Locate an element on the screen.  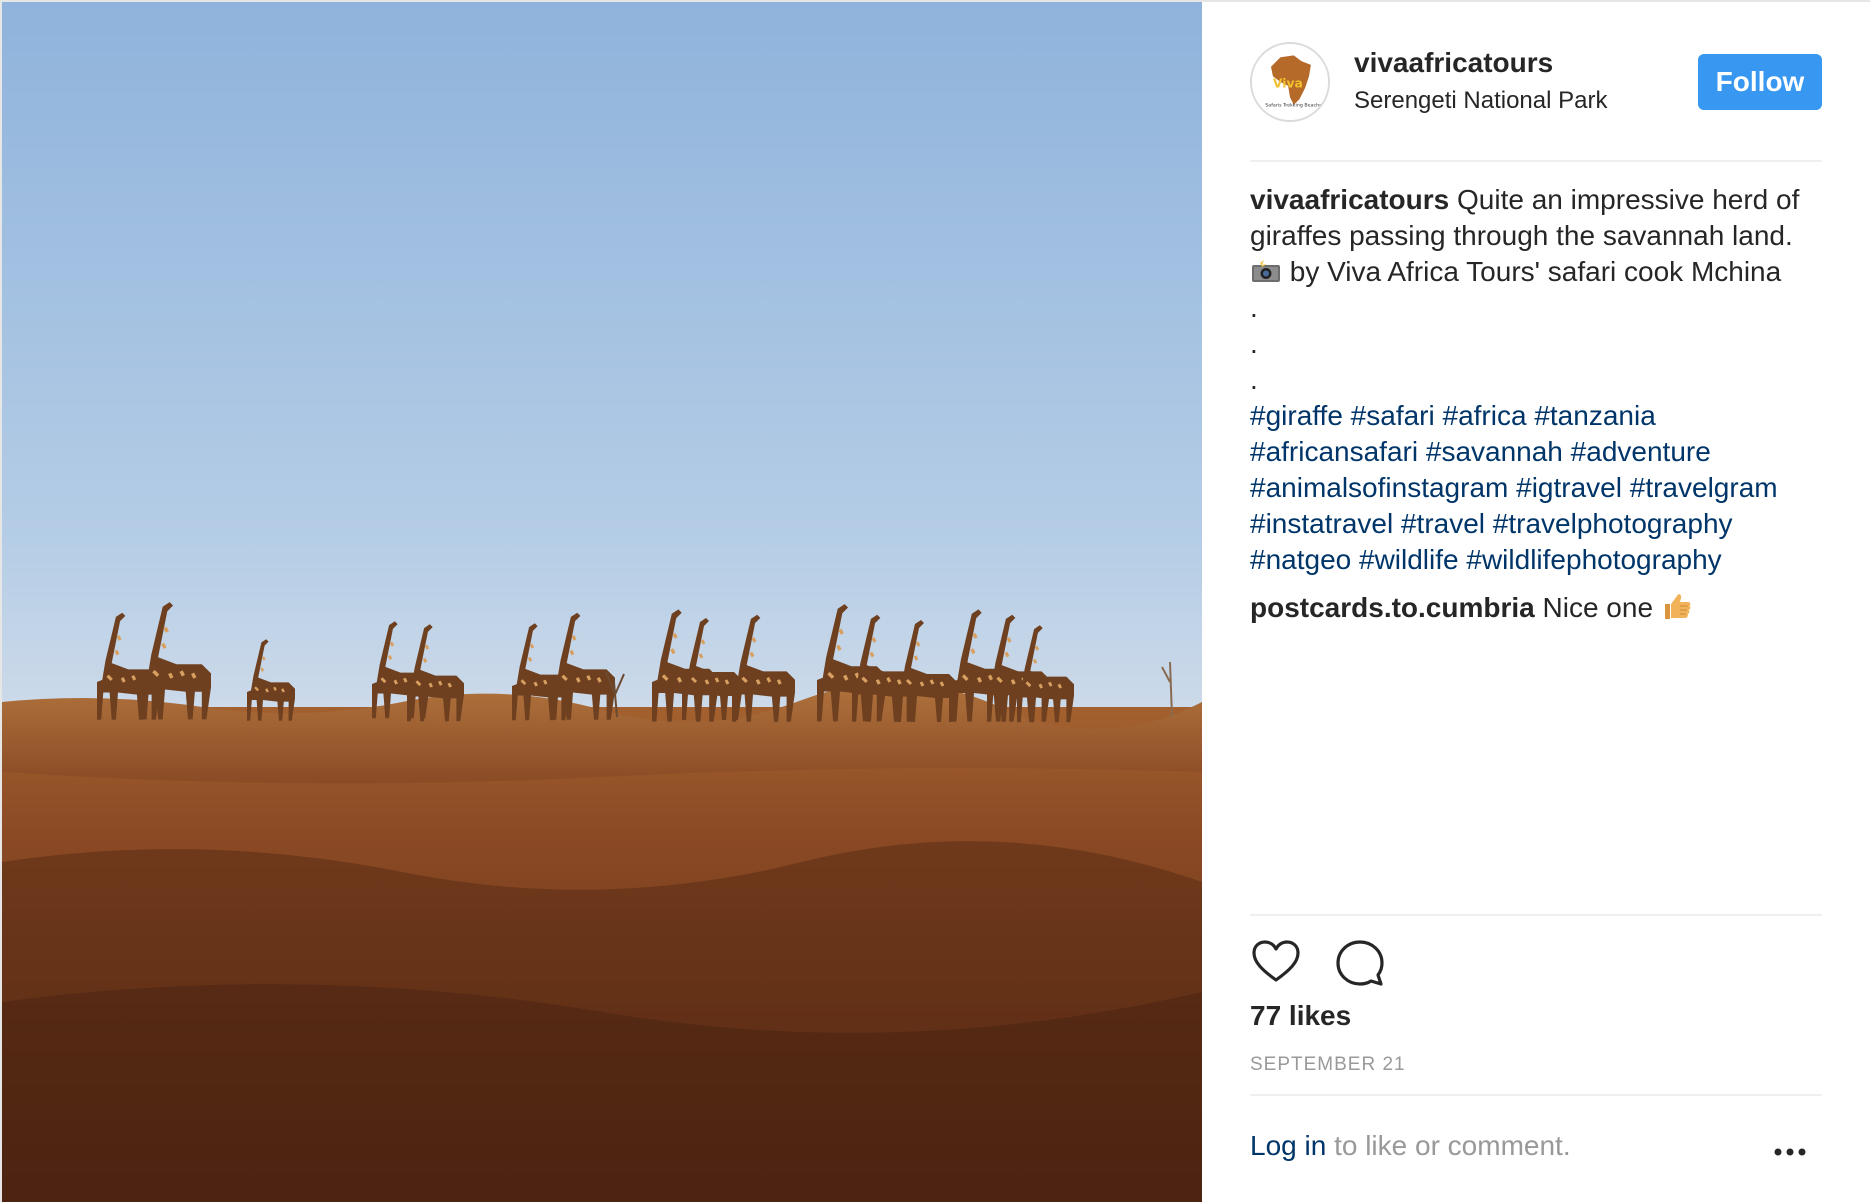
hashtag-link: #natgeo is located at coordinates (1300, 559).